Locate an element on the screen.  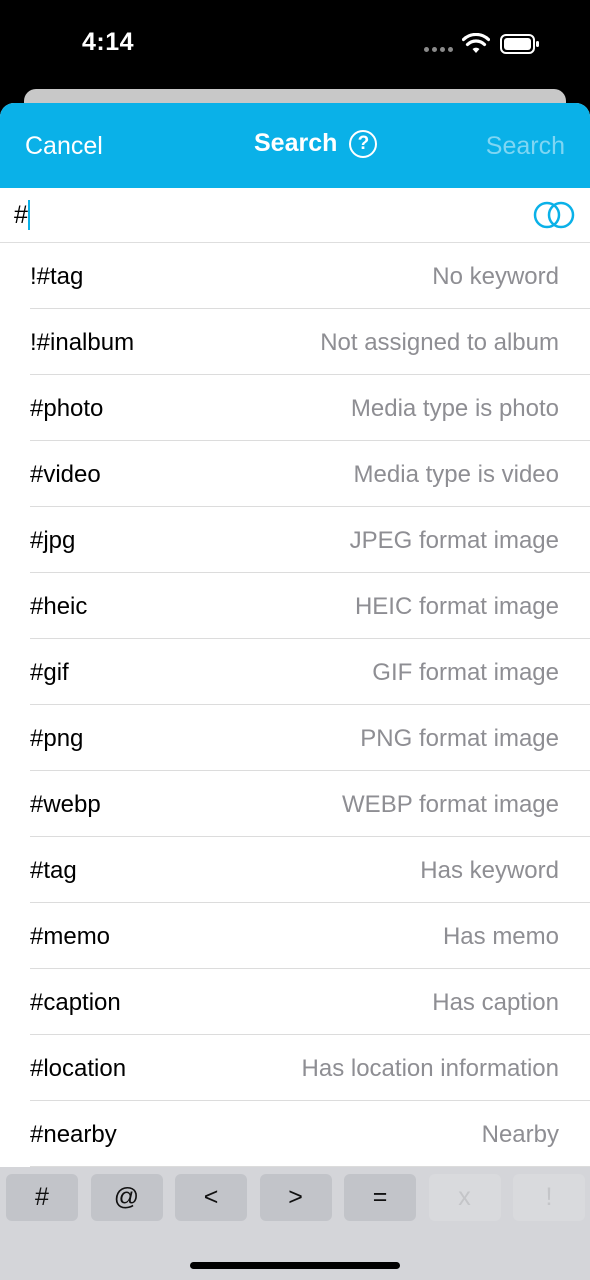
navigation-bar: Cancel Search ? Search is located at coordinates (295, 145).